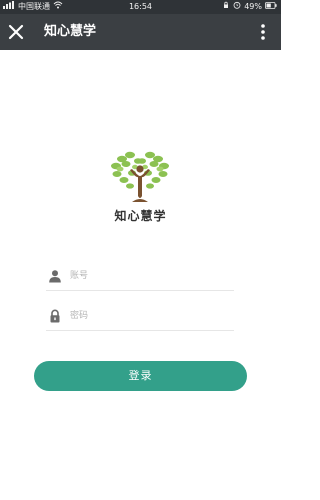  What do you see at coordinates (150, 276) in the screenshot?
I see `account-input` at bounding box center [150, 276].